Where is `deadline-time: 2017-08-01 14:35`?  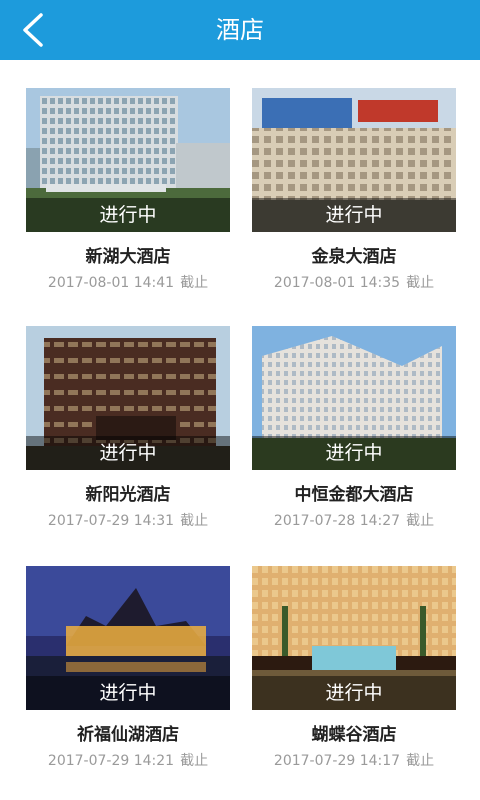
deadline-time: 2017-08-01 14:35 is located at coordinates (337, 283).